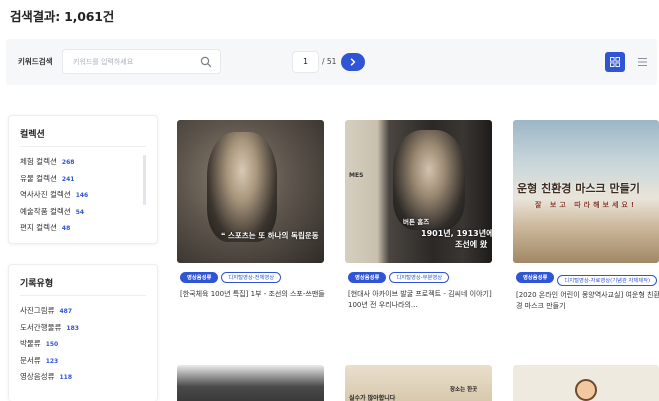 This screenshot has height=401, width=659. I want to click on record-type-item-label: 박물류, so click(30, 343).